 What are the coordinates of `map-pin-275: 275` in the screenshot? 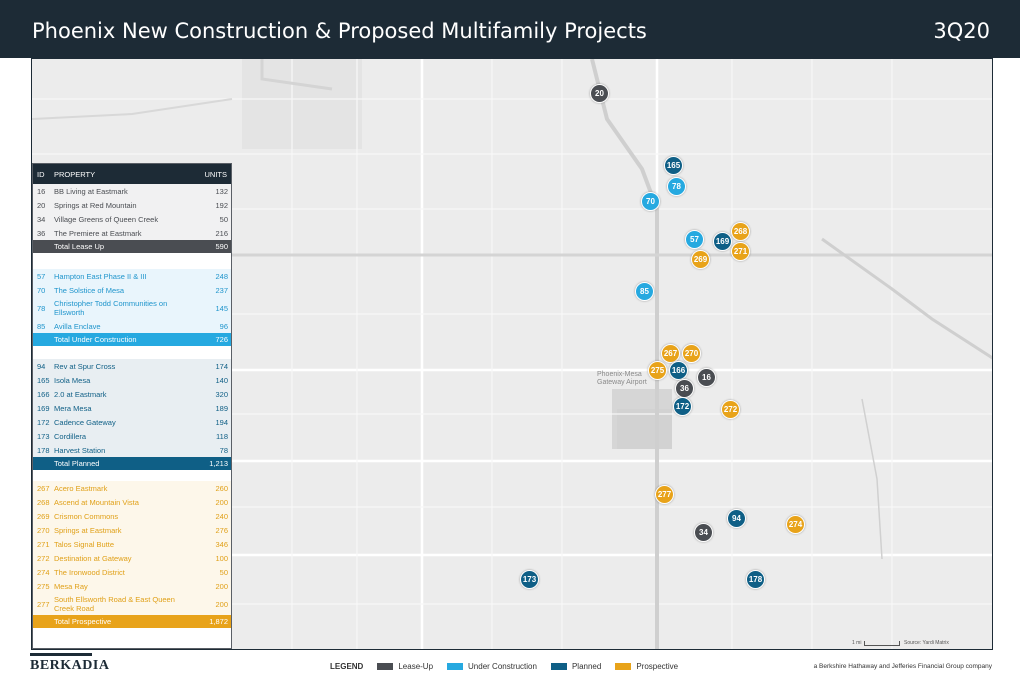 It's located at (657, 370).